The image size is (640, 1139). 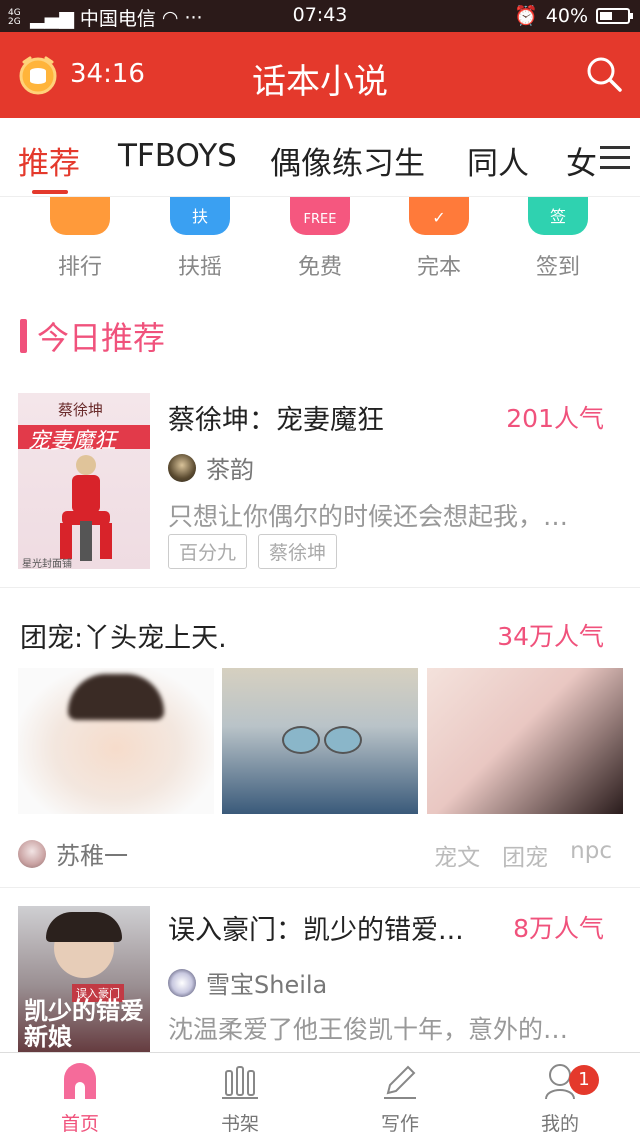 What do you see at coordinates (320, 82) in the screenshot?
I see `app-title: 话本小说` at bounding box center [320, 82].